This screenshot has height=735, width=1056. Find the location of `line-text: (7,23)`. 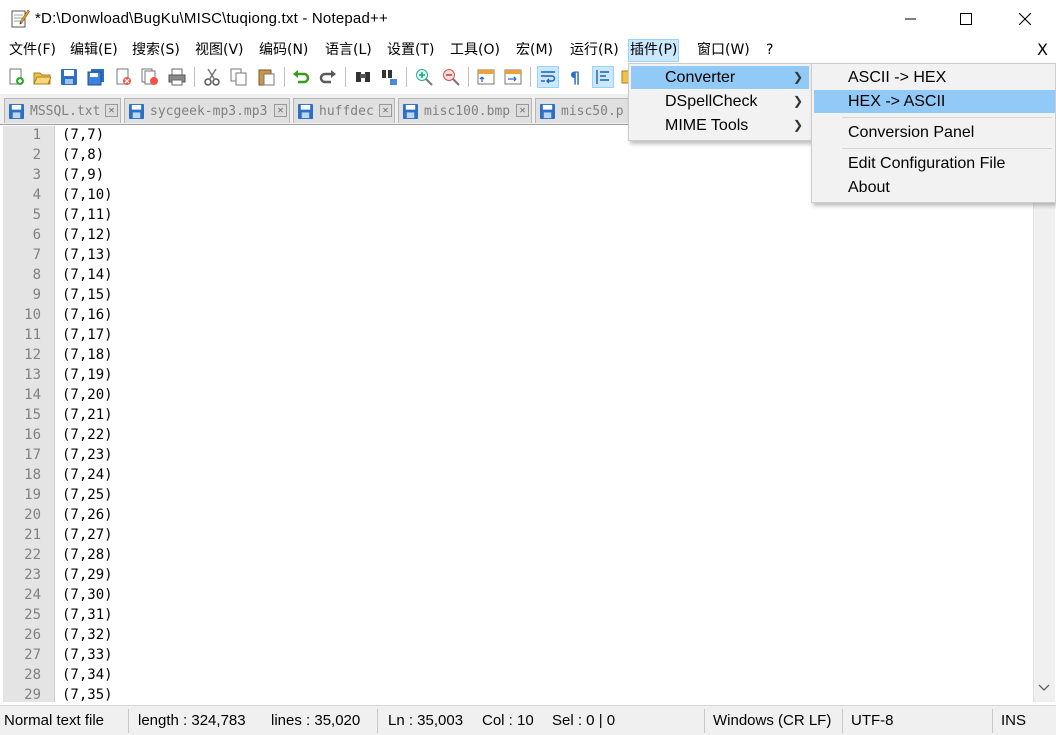

line-text: (7,23) is located at coordinates (87, 455).